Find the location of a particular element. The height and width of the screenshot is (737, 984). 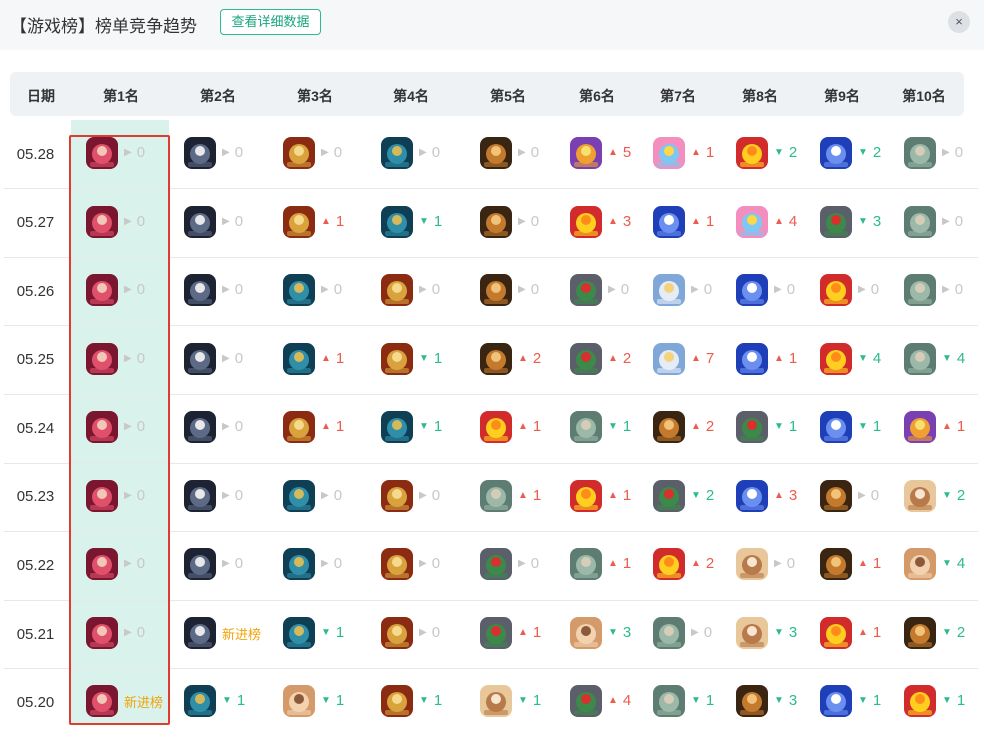

rank-cell: ▲ 2 is located at coordinates (615, 360).